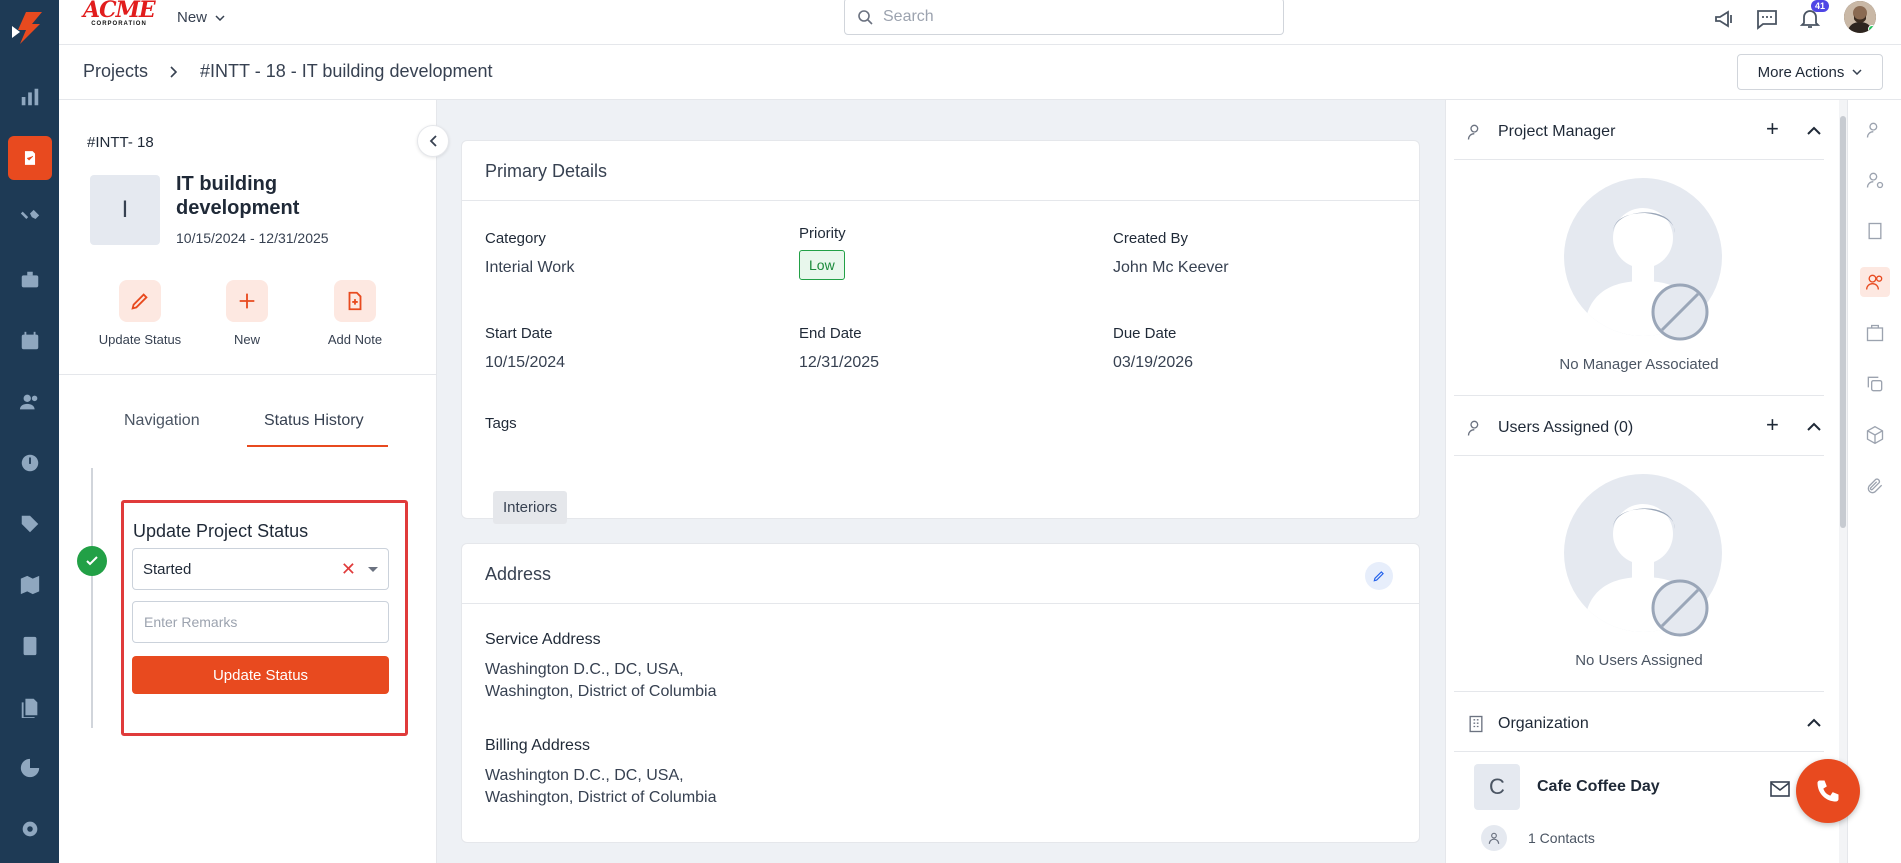 The width and height of the screenshot is (1901, 863). Describe the element at coordinates (1875, 333) in the screenshot. I see `rail-company-icon` at that location.